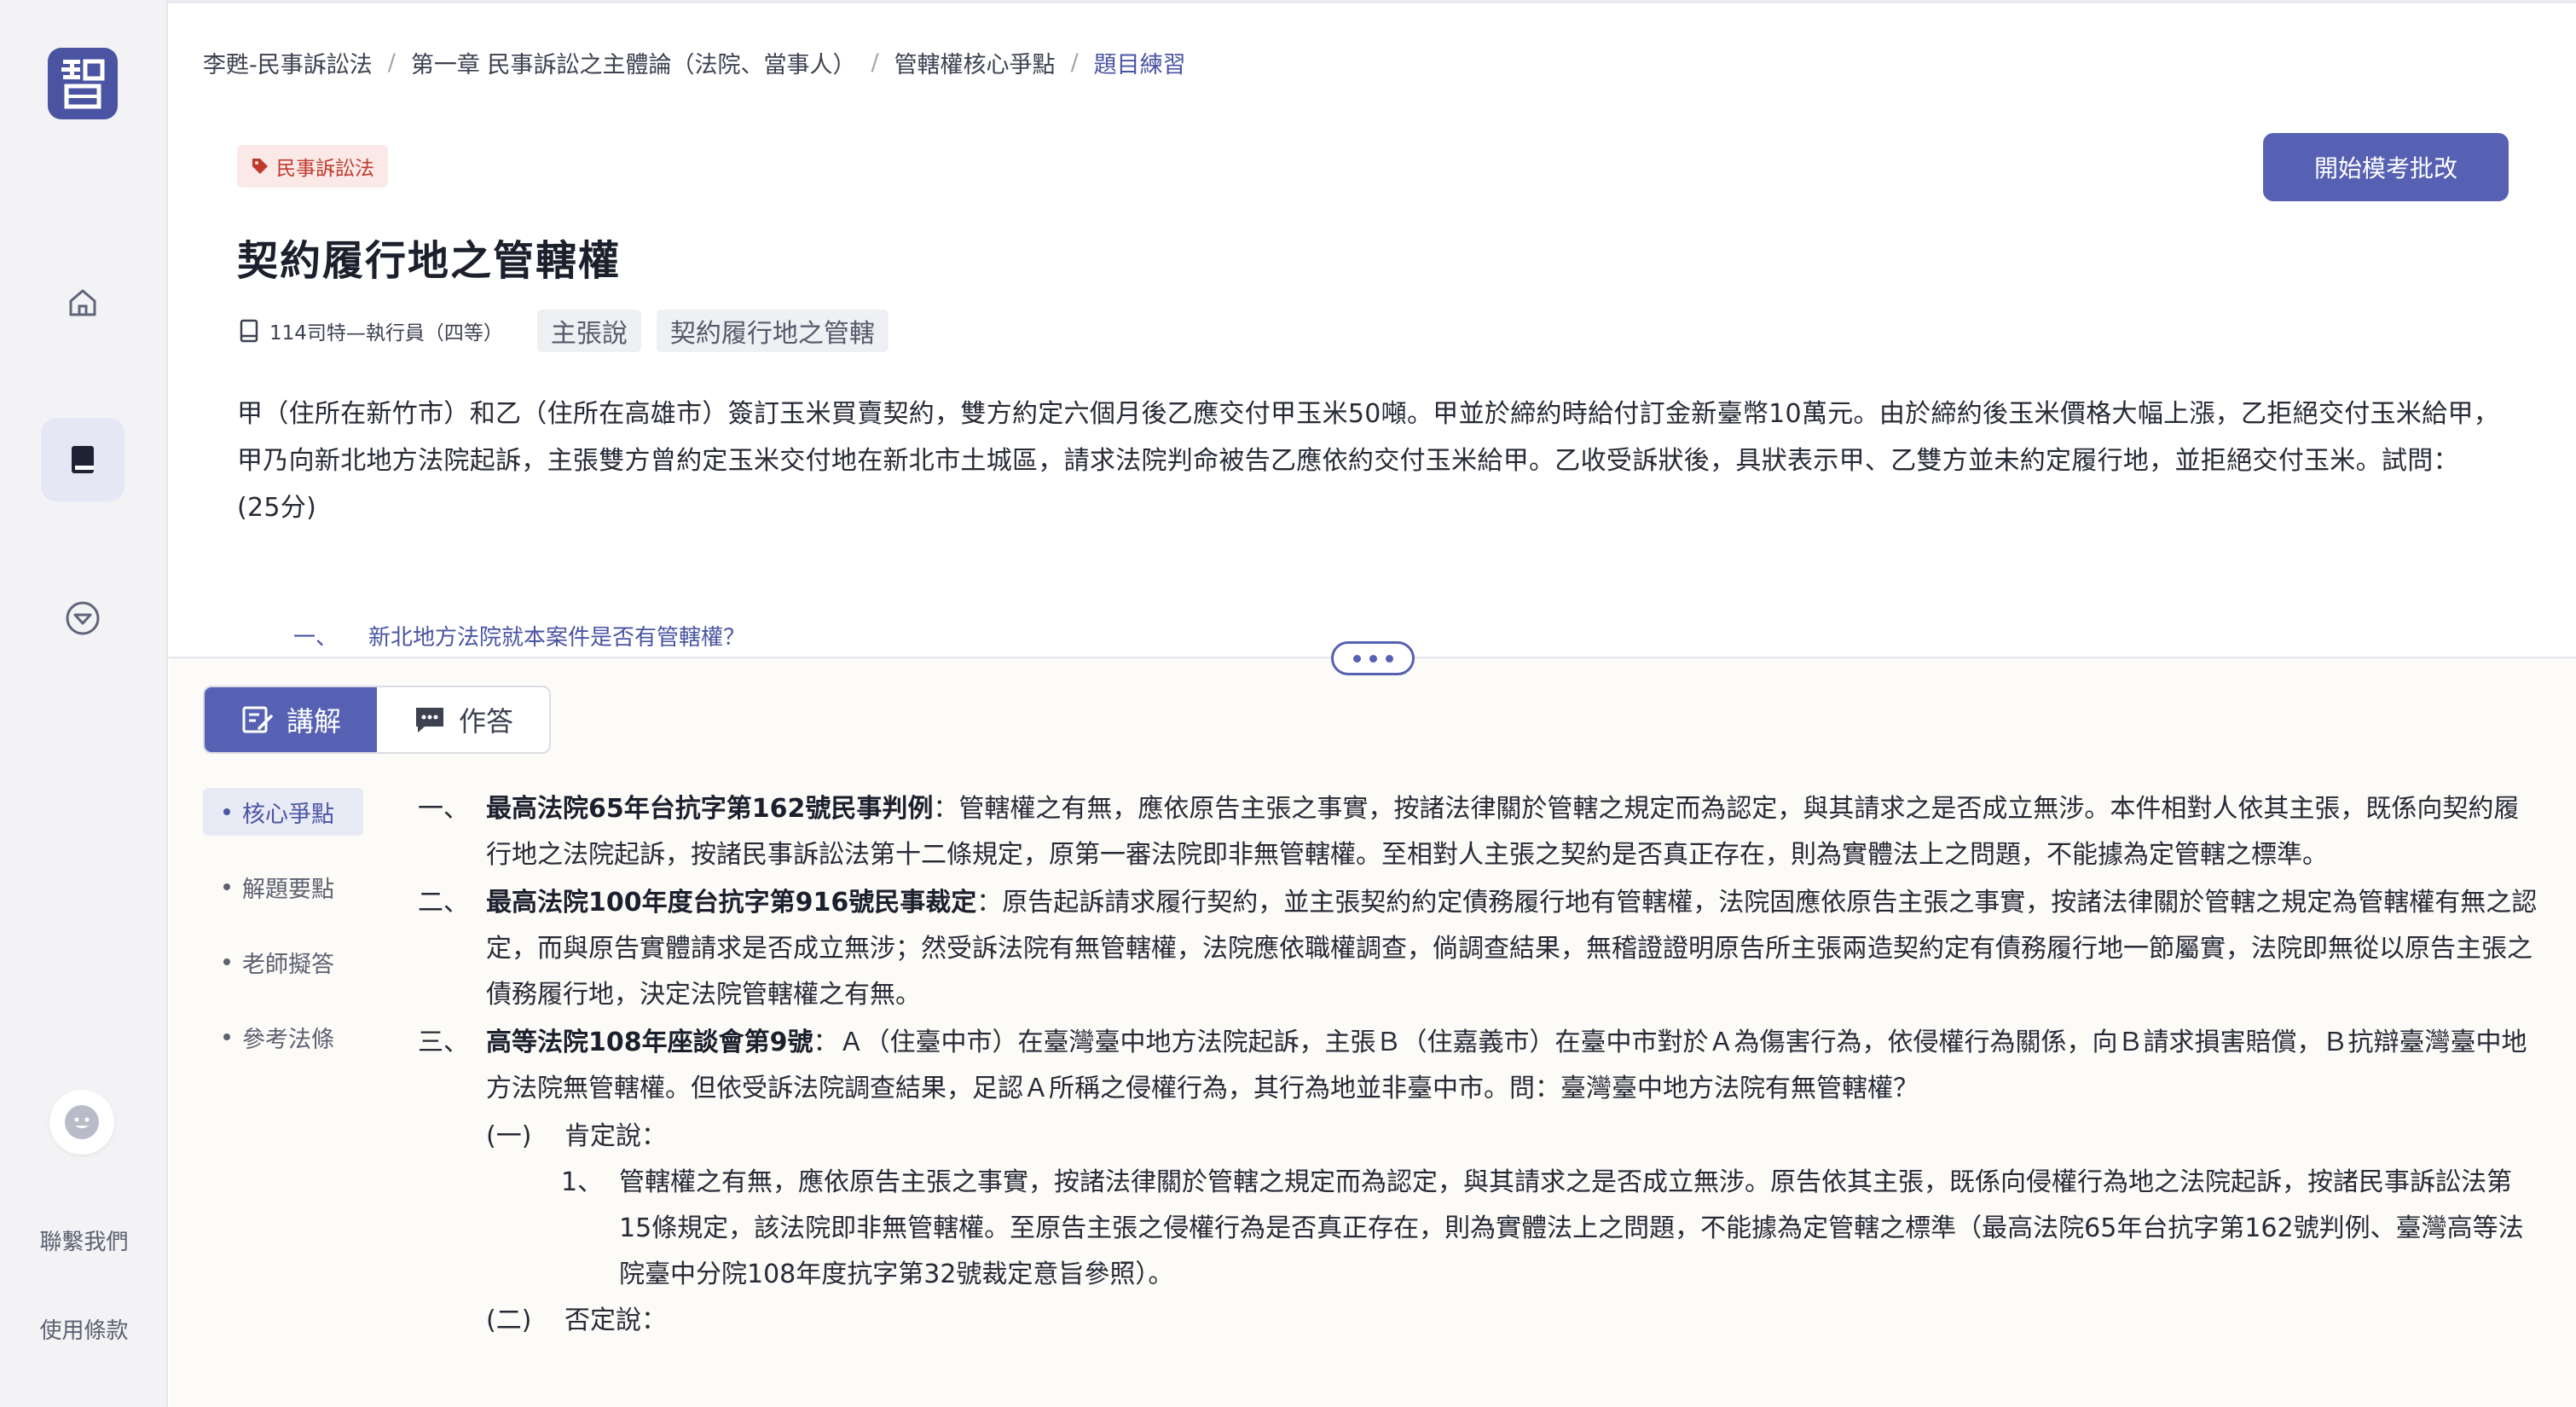 The image size is (2576, 1407). I want to click on question-meta: 114司特—執行員（四等） 主張說 契約履行地之管轄, so click(564, 331).